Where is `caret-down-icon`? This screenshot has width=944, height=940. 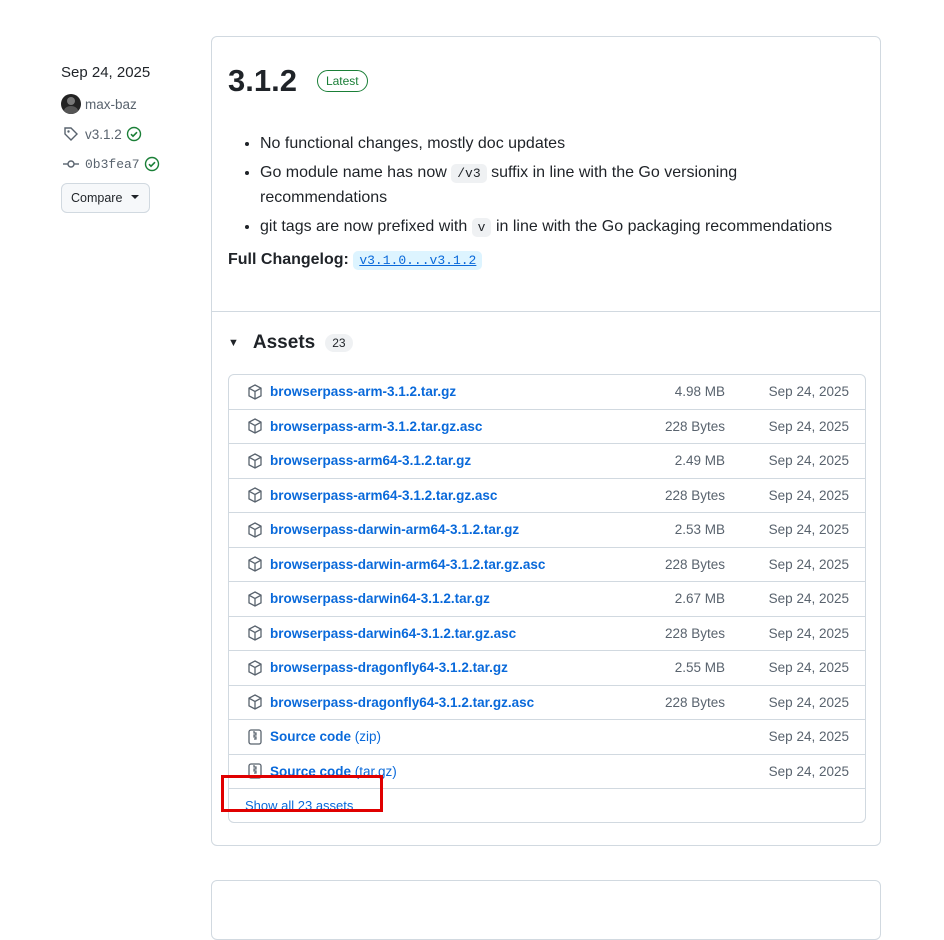 caret-down-icon is located at coordinates (135, 198).